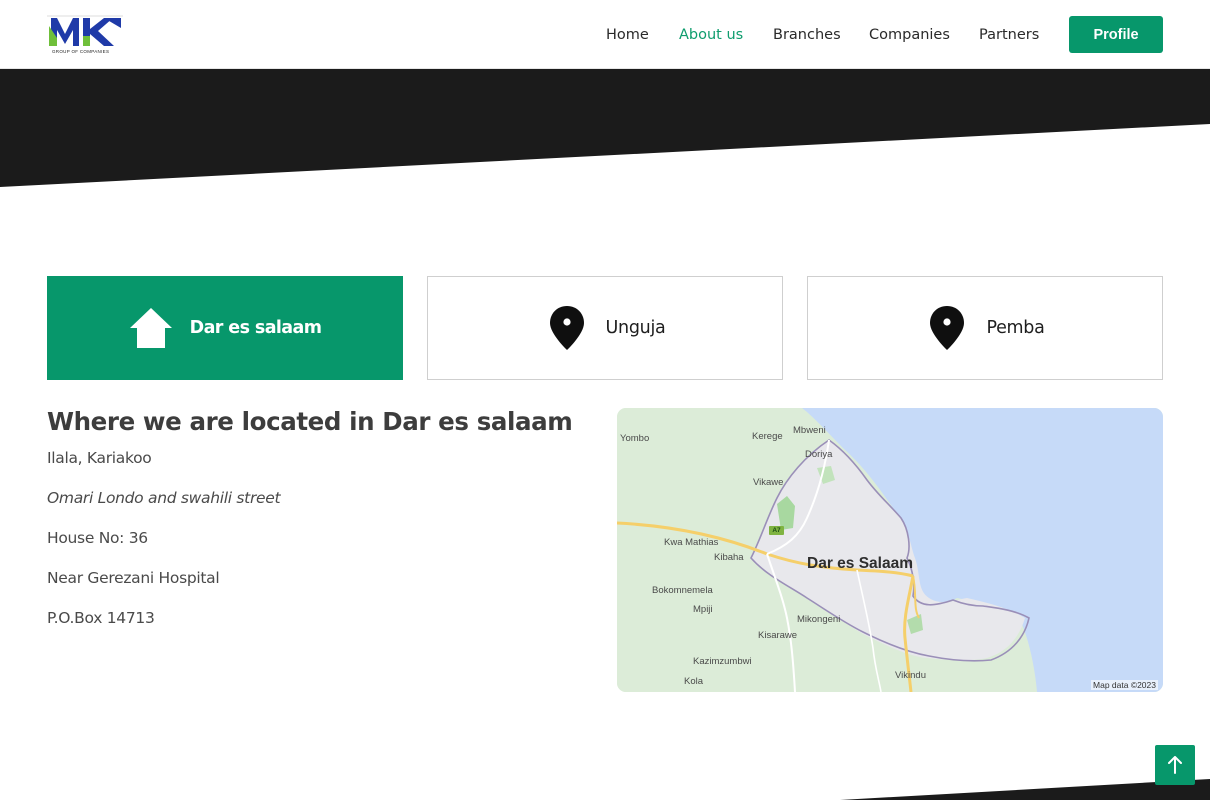 The image size is (1210, 800). What do you see at coordinates (768, 482) in the screenshot?
I see `map-place-label: Vikawe` at bounding box center [768, 482].